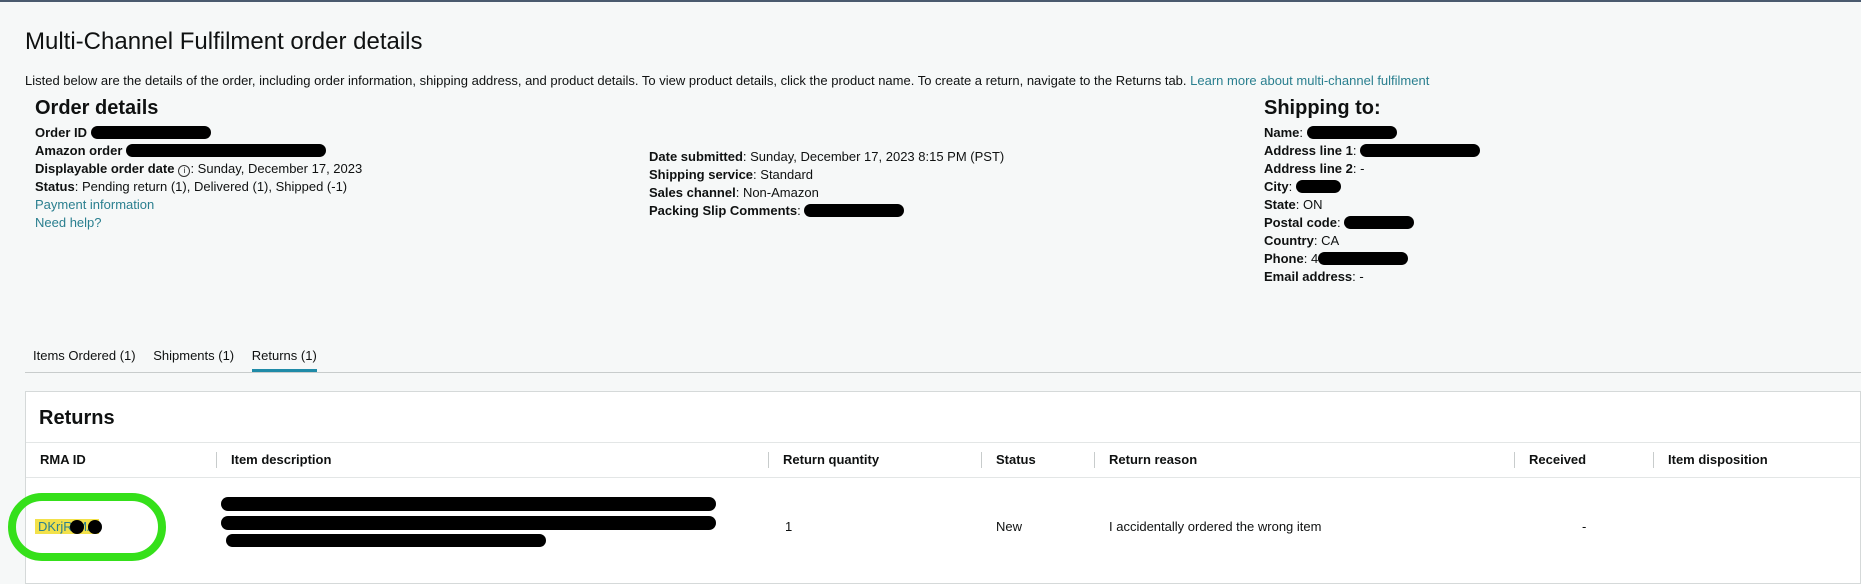 This screenshot has height=584, width=1861. I want to click on column-item-description: Item description, so click(281, 459).